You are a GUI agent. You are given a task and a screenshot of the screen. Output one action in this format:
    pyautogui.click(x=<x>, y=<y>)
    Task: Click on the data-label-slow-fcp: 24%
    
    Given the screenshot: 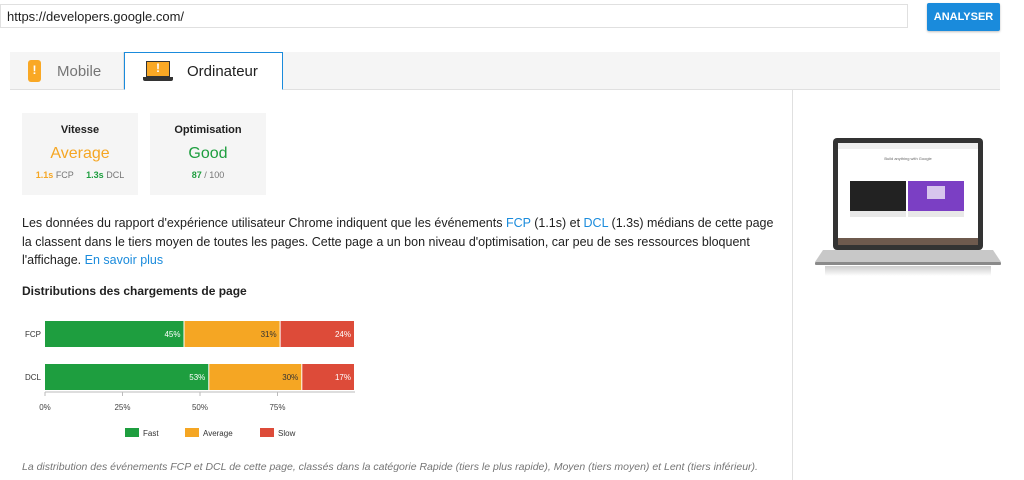 What is the action you would take?
    pyautogui.click(x=343, y=334)
    